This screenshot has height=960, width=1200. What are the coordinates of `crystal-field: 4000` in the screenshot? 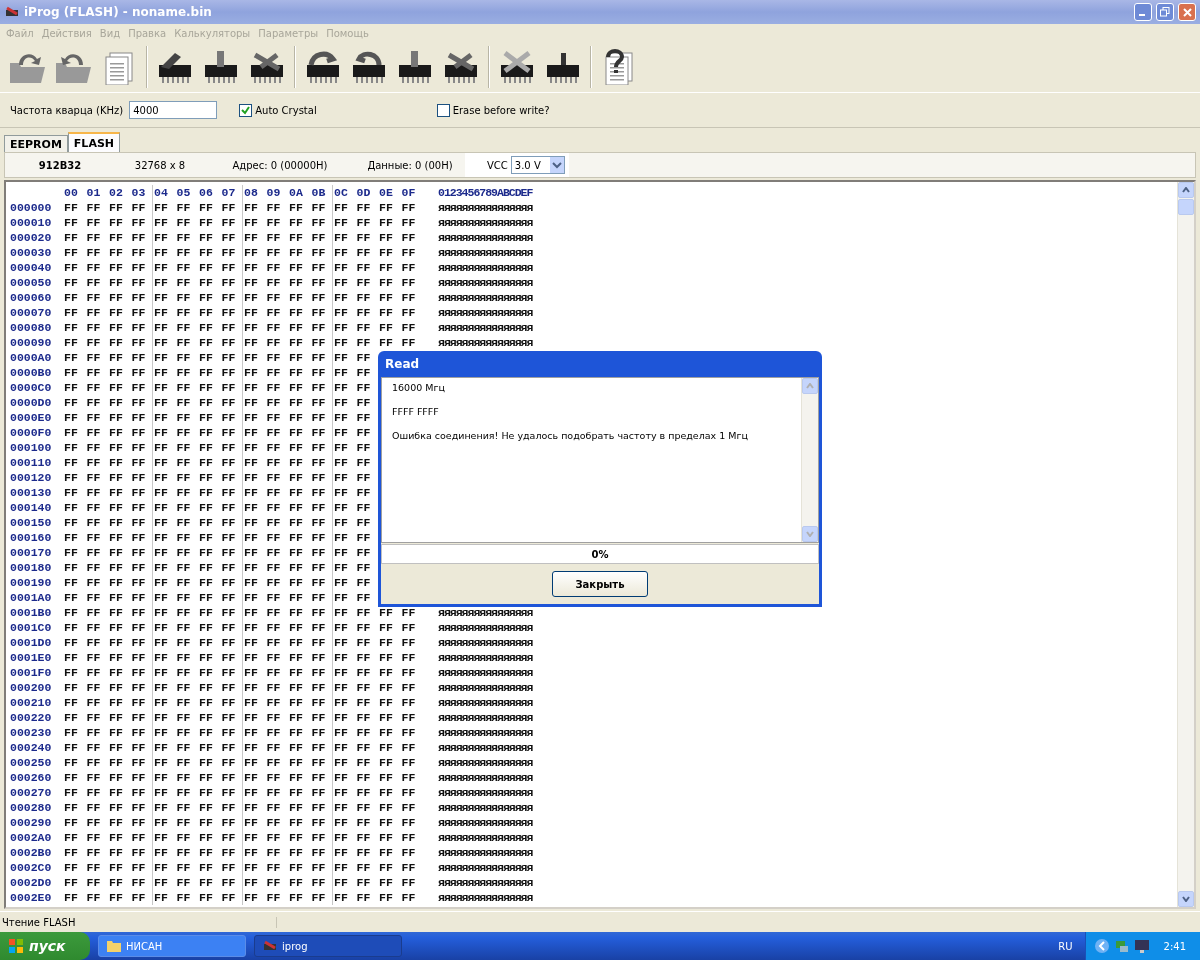 It's located at (173, 110).